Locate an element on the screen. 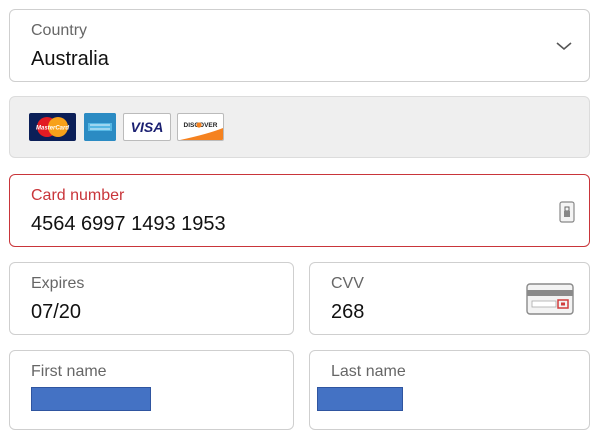  visa-logo-text: VISA is located at coordinates (147, 127).